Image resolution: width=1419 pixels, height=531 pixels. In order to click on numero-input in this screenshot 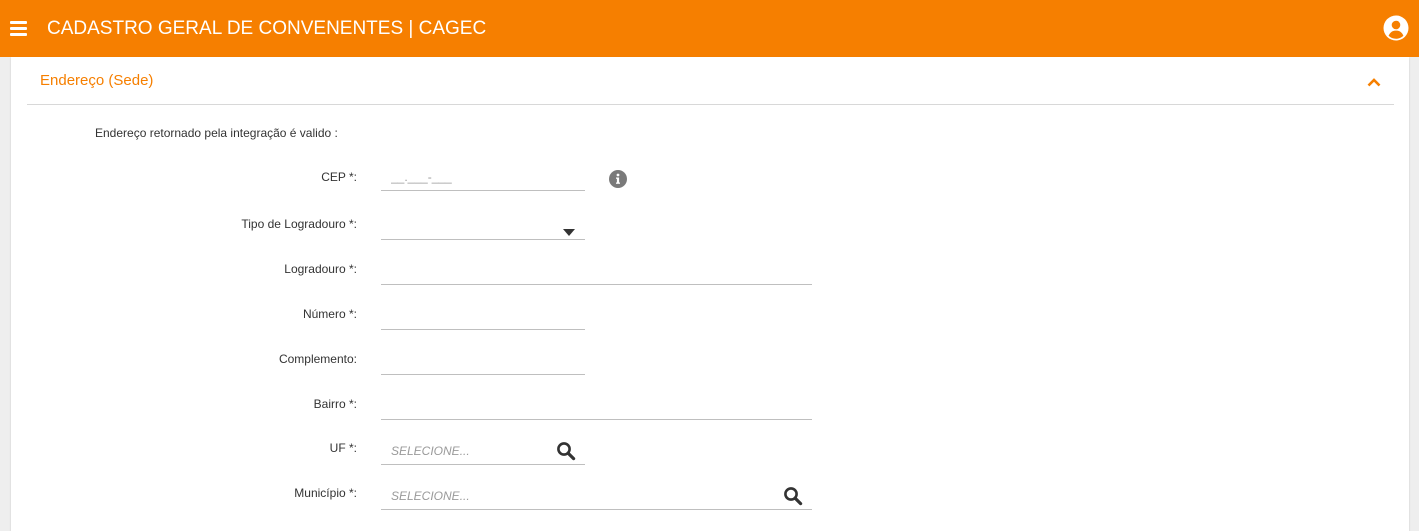, I will do `click(483, 315)`.